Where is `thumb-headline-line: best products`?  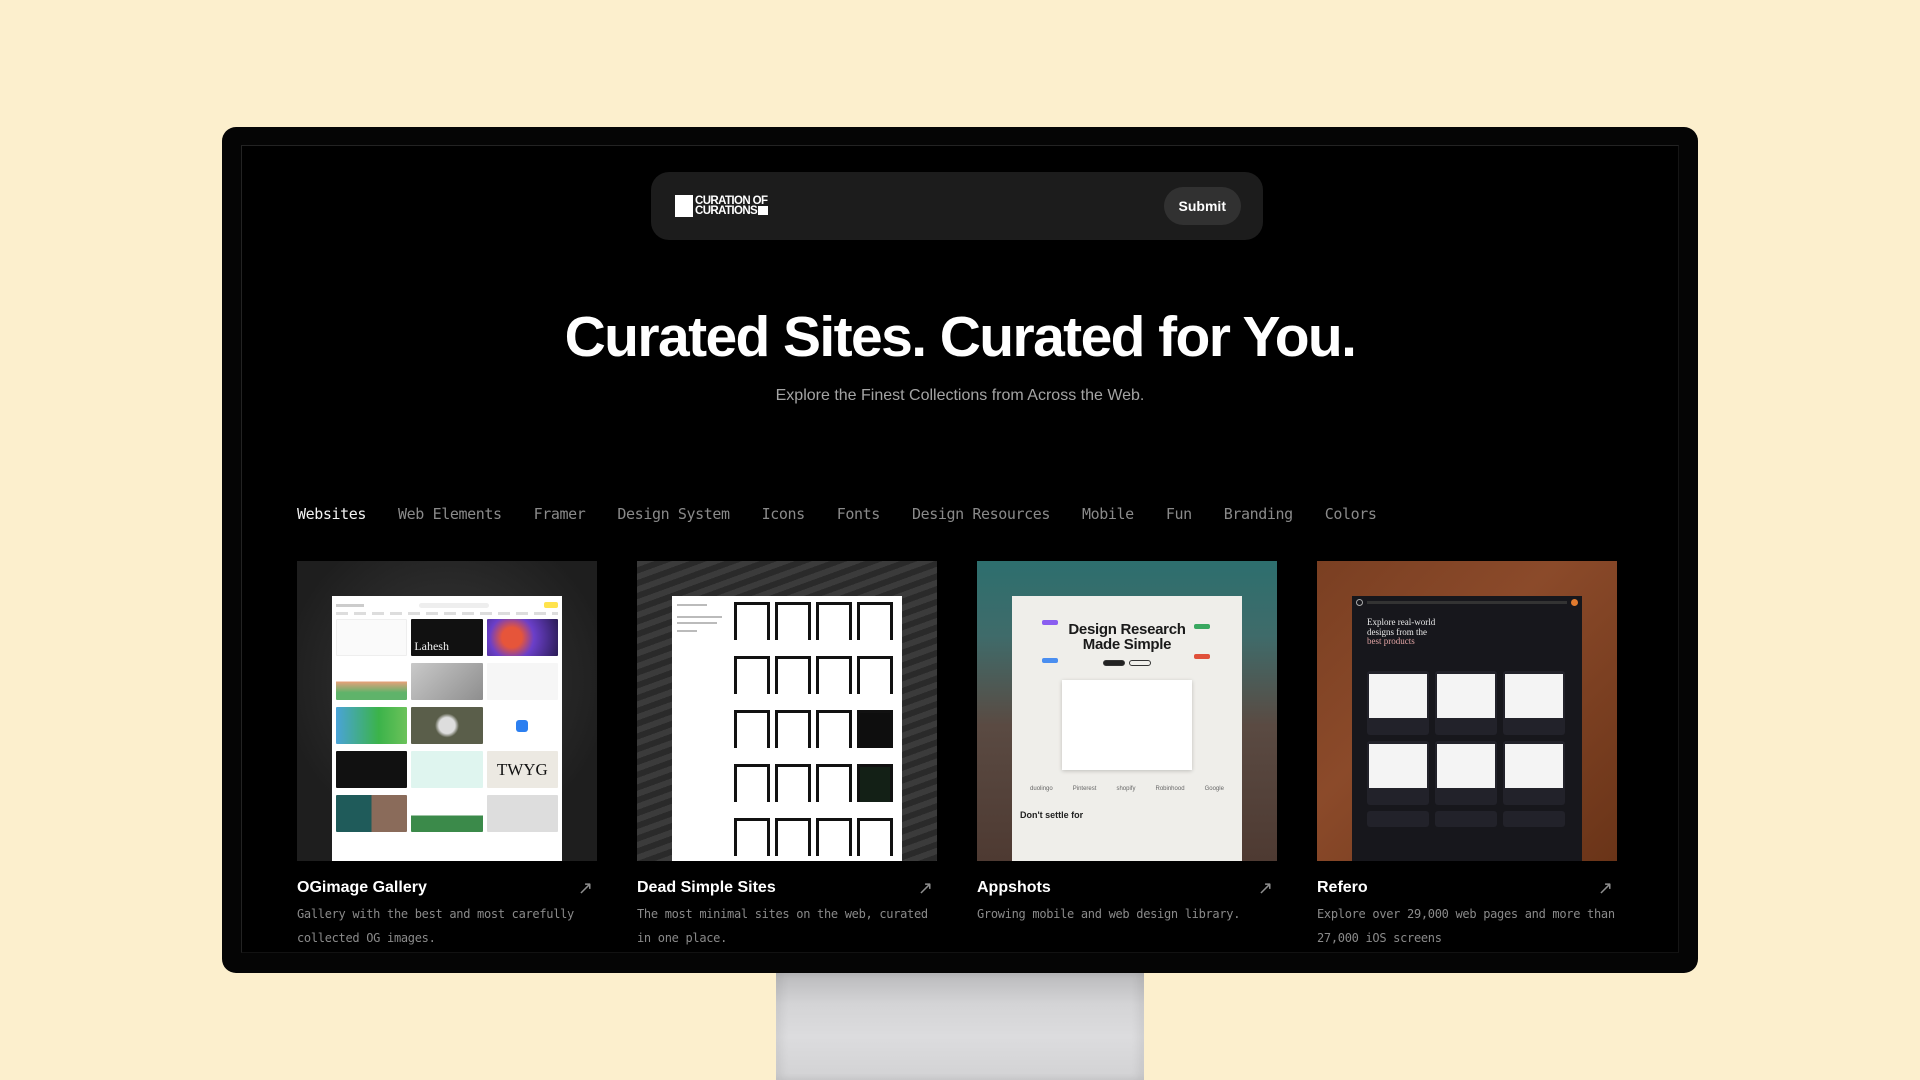
thumb-headline-line: best products is located at coordinates (1391, 641).